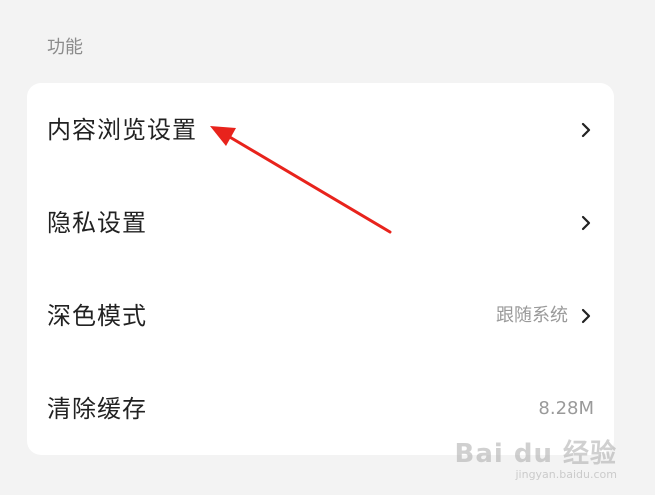 This screenshot has width=655, height=495. Describe the element at coordinates (122, 129) in the screenshot. I see `row-label: 内容浏览设置` at that location.